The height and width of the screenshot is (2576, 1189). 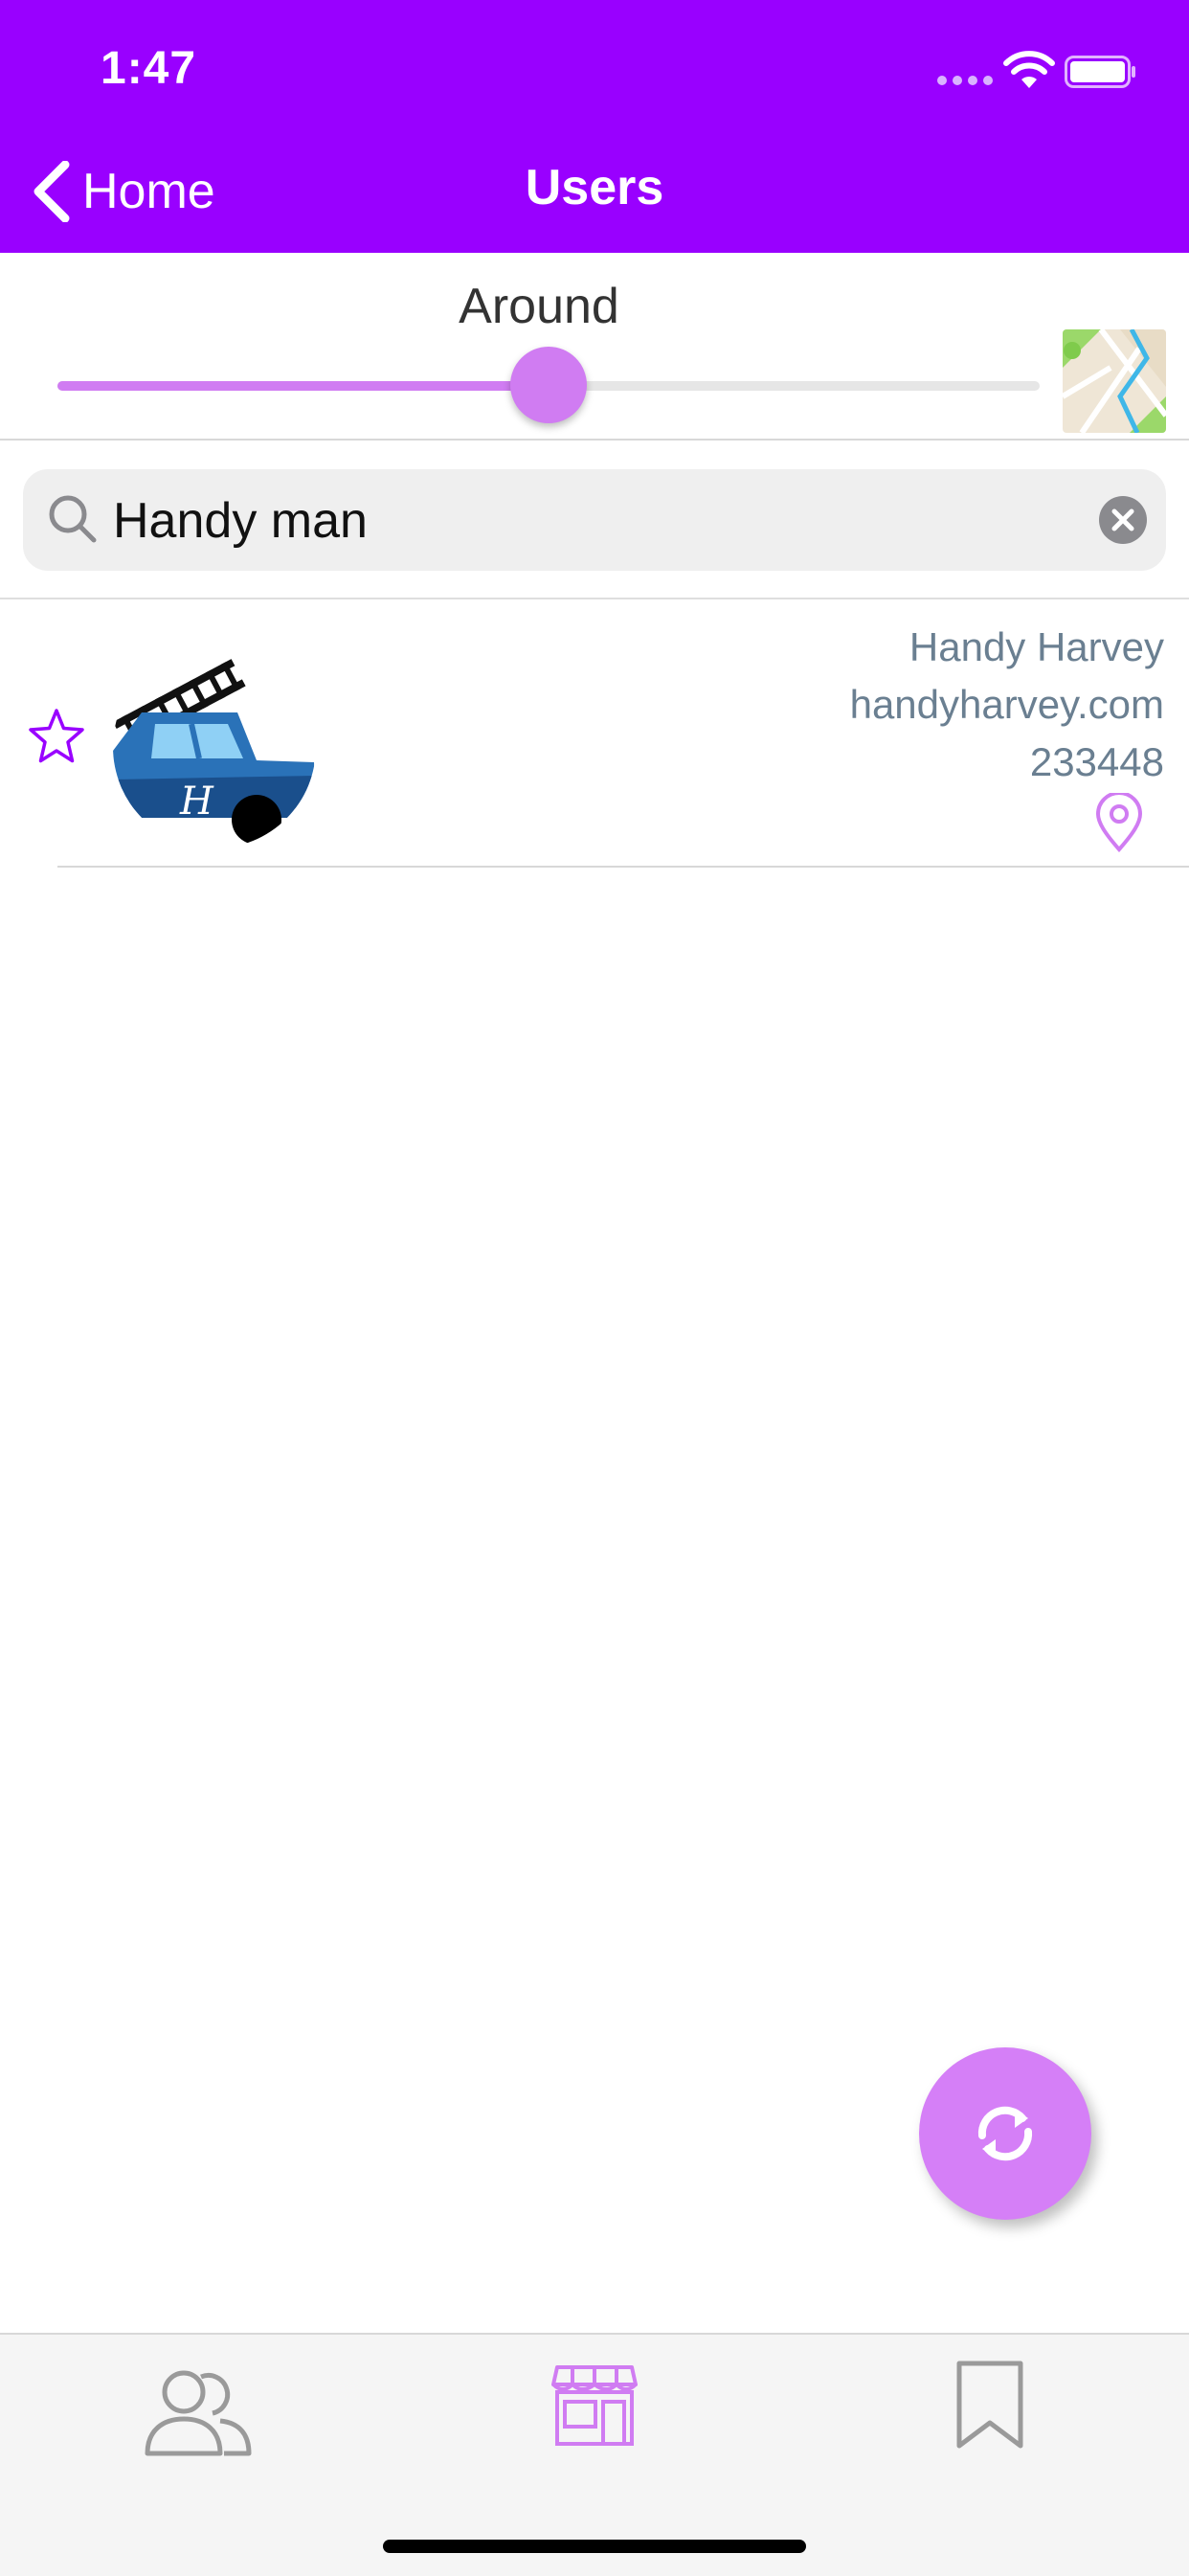 What do you see at coordinates (1036, 646) in the screenshot?
I see `result-name: Handy Harvey` at bounding box center [1036, 646].